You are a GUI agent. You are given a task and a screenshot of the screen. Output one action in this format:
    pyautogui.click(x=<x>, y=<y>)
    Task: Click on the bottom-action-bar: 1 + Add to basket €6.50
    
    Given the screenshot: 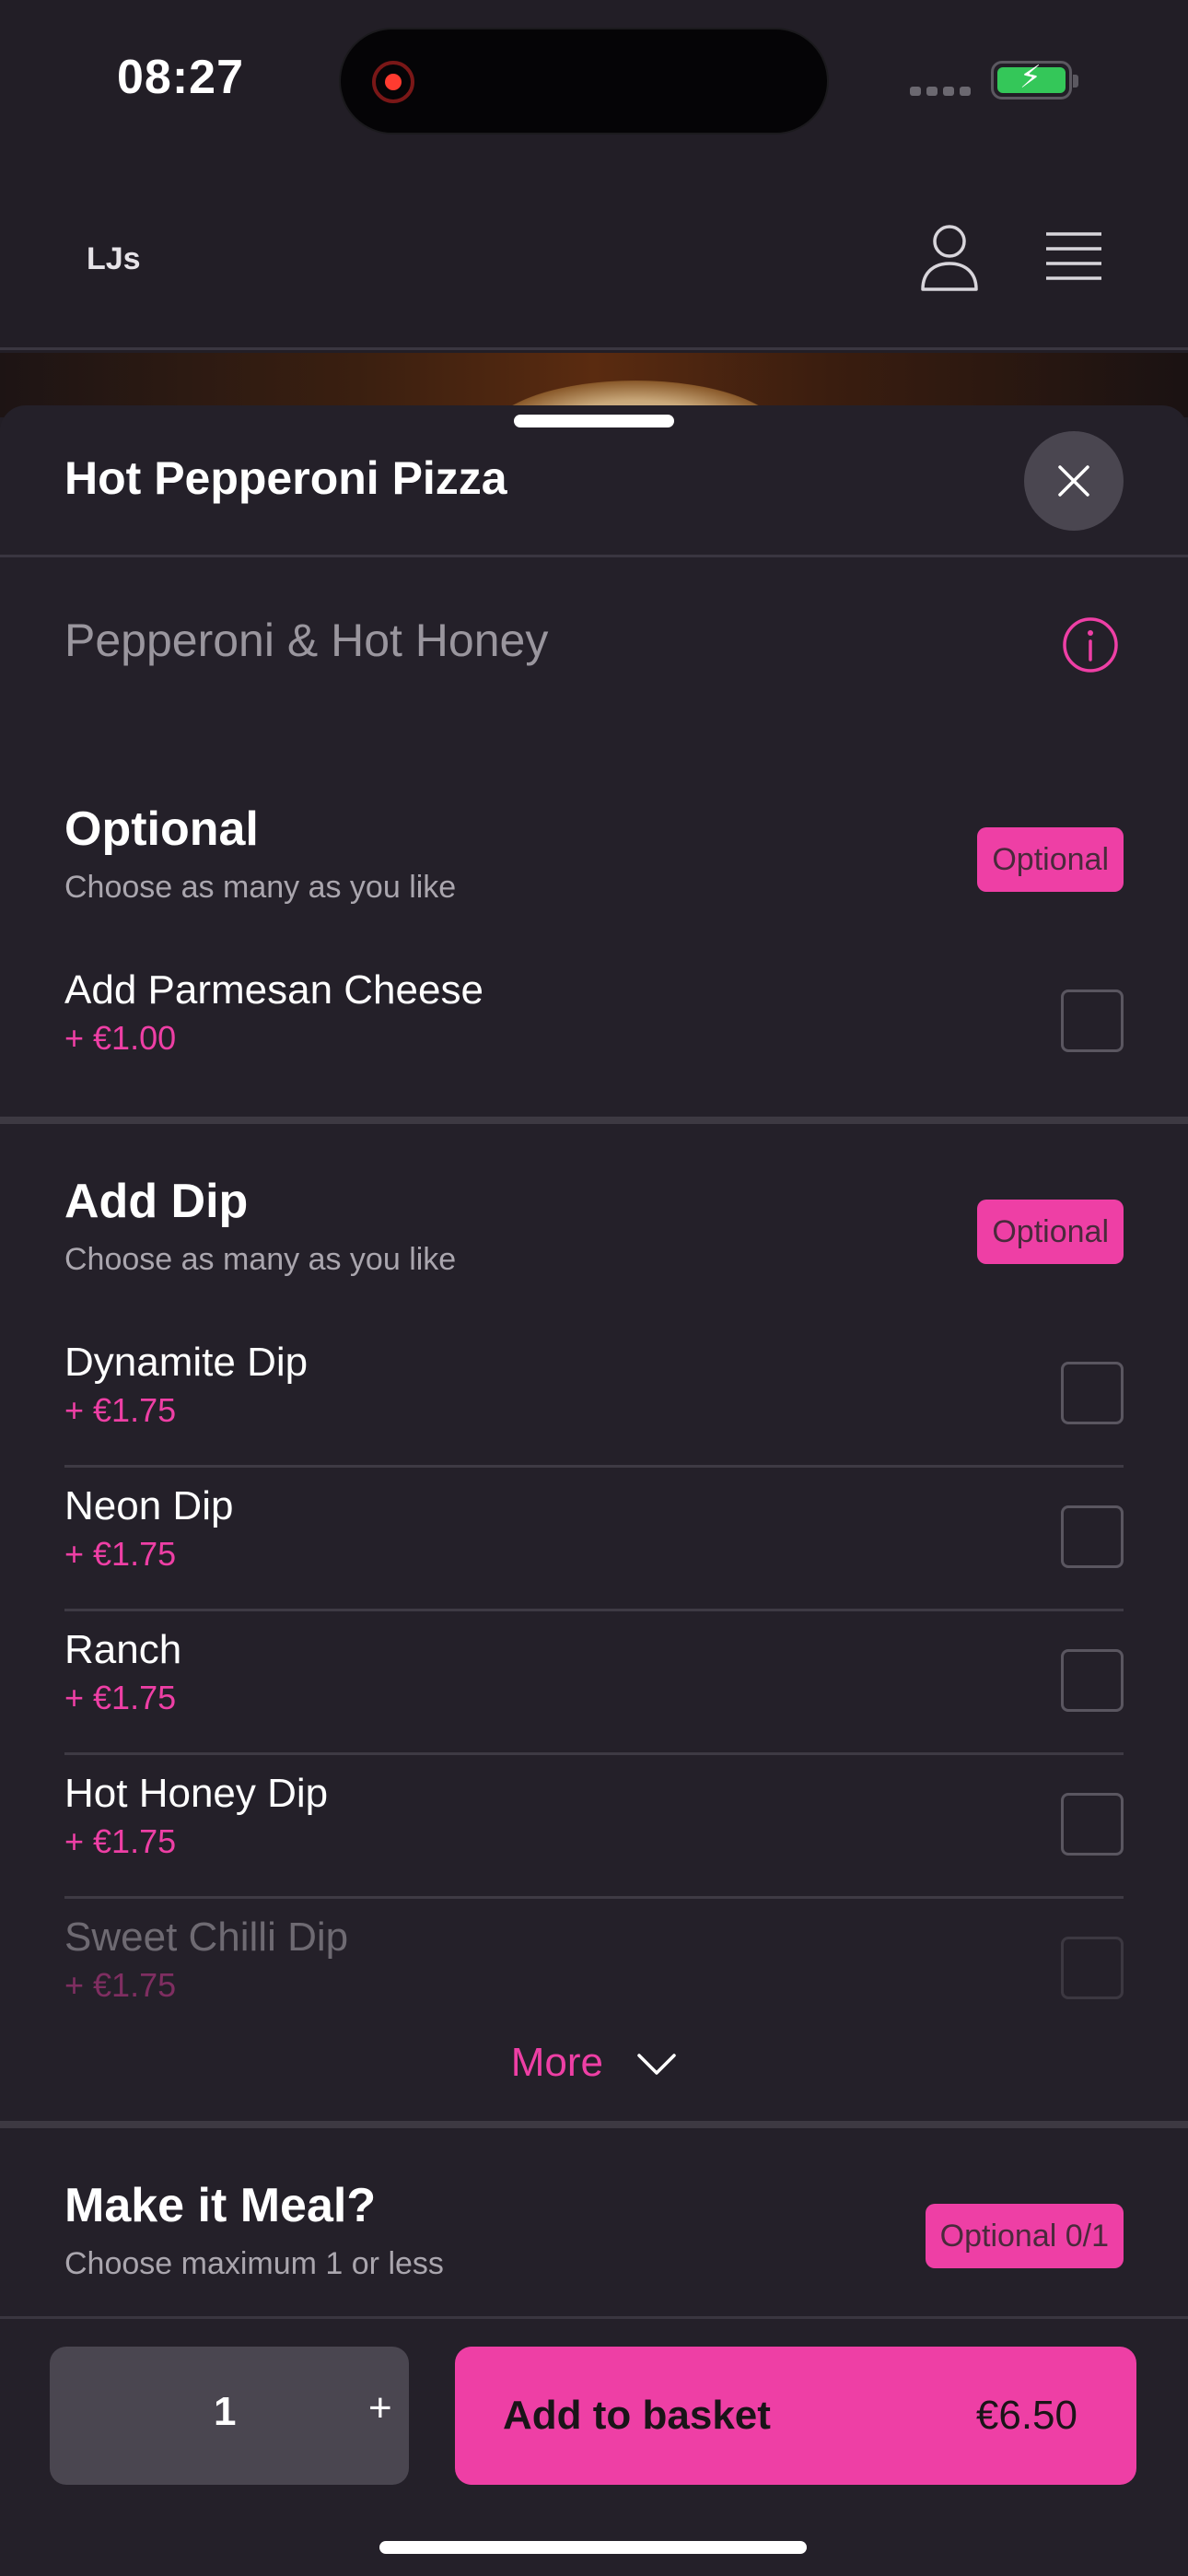 What is the action you would take?
    pyautogui.click(x=594, y=2446)
    